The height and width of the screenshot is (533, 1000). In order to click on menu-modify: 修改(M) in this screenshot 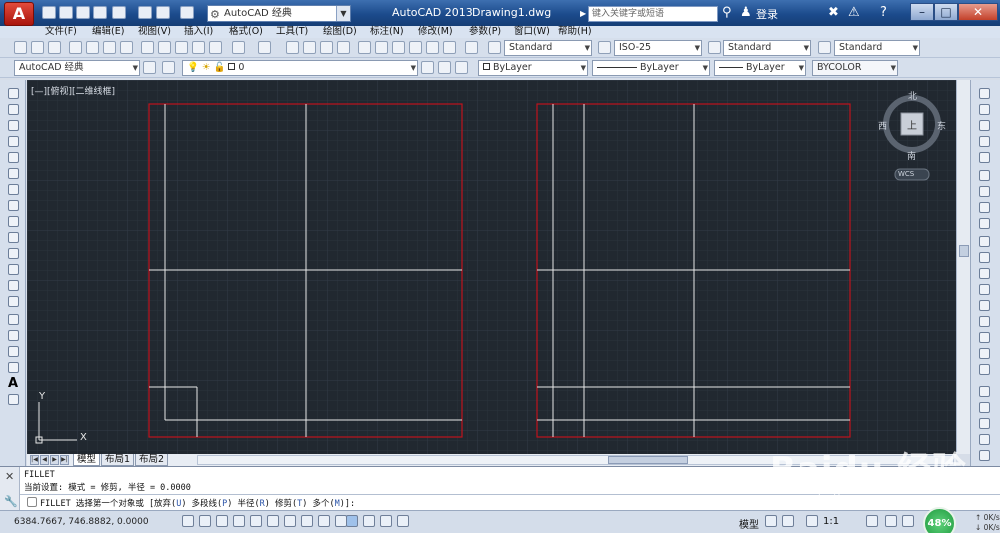, I will do `click(435, 32)`.